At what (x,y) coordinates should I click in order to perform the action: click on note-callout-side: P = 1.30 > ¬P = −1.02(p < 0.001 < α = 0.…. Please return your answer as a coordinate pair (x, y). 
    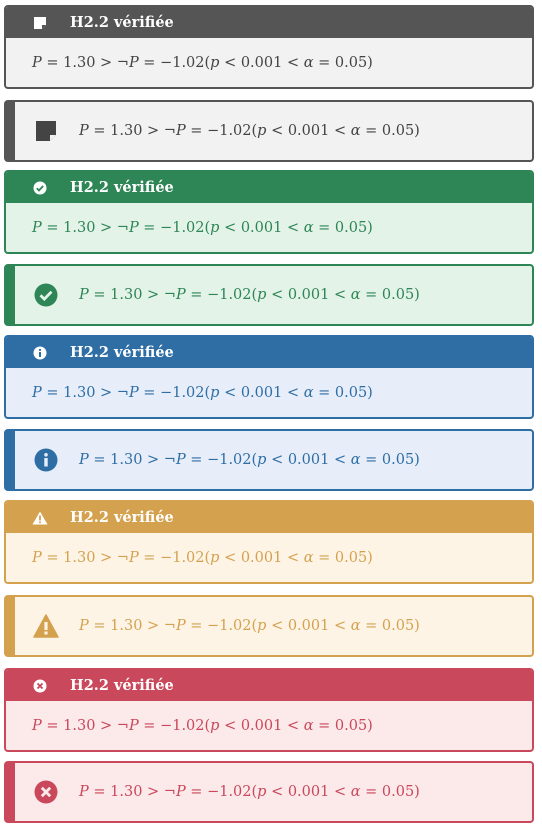
    Looking at the image, I should click on (269, 131).